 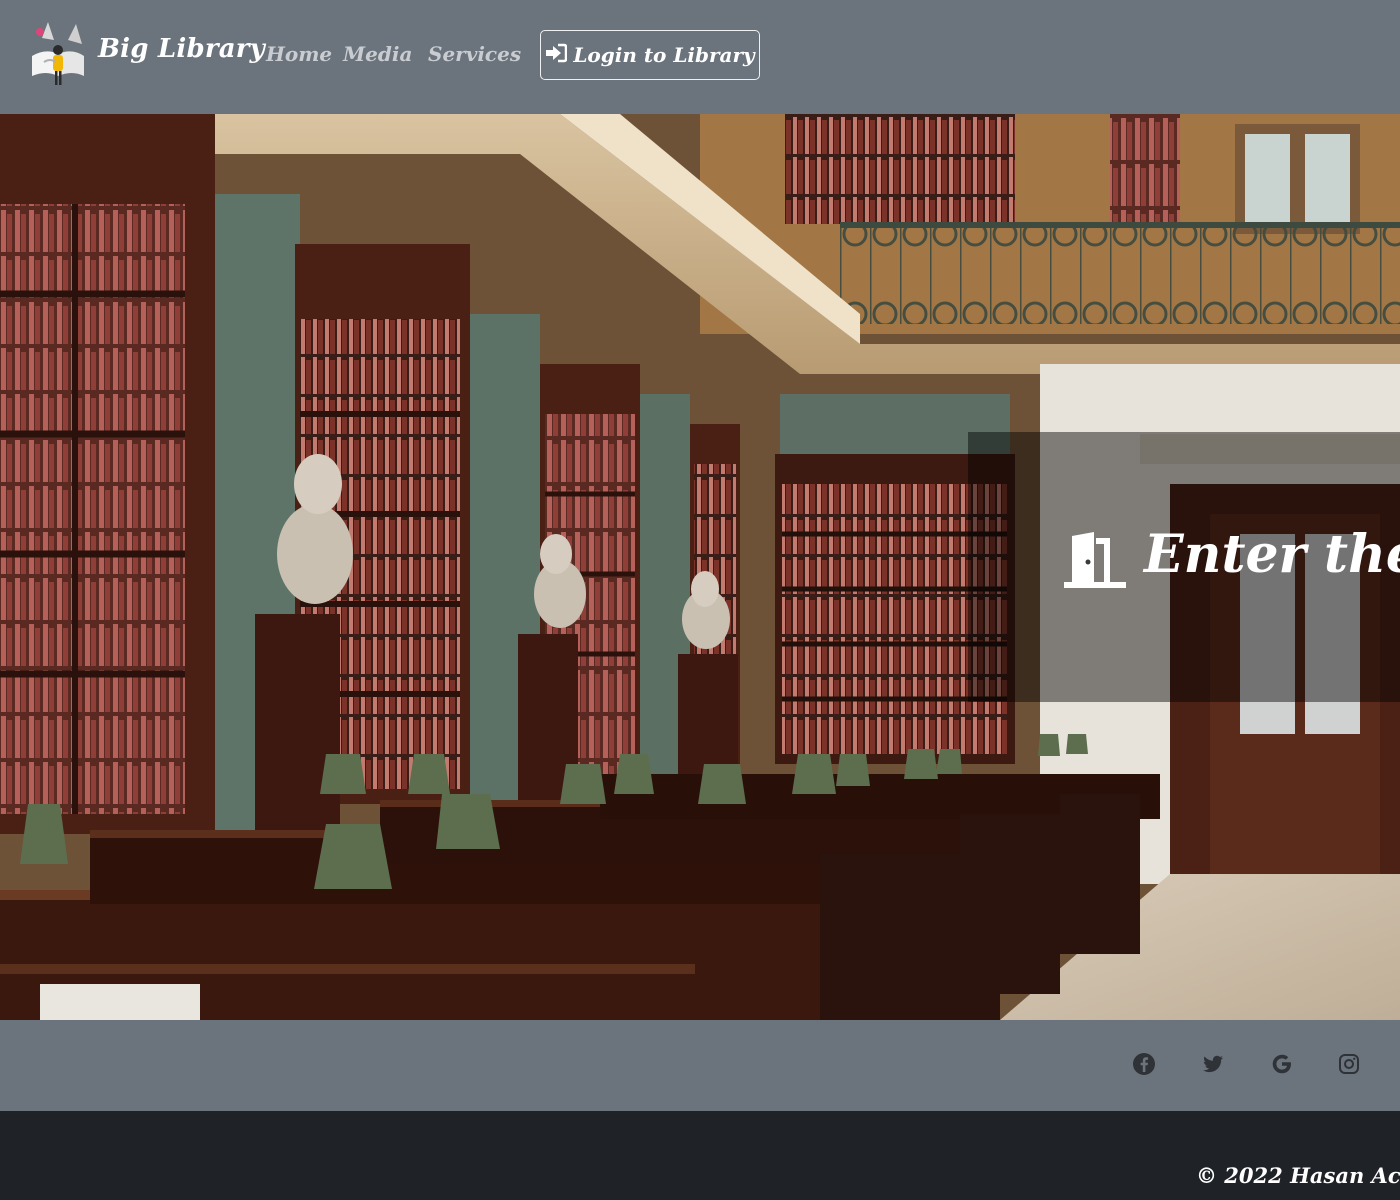 What do you see at coordinates (299, 54) in the screenshot?
I see `nav-link-home: Home` at bounding box center [299, 54].